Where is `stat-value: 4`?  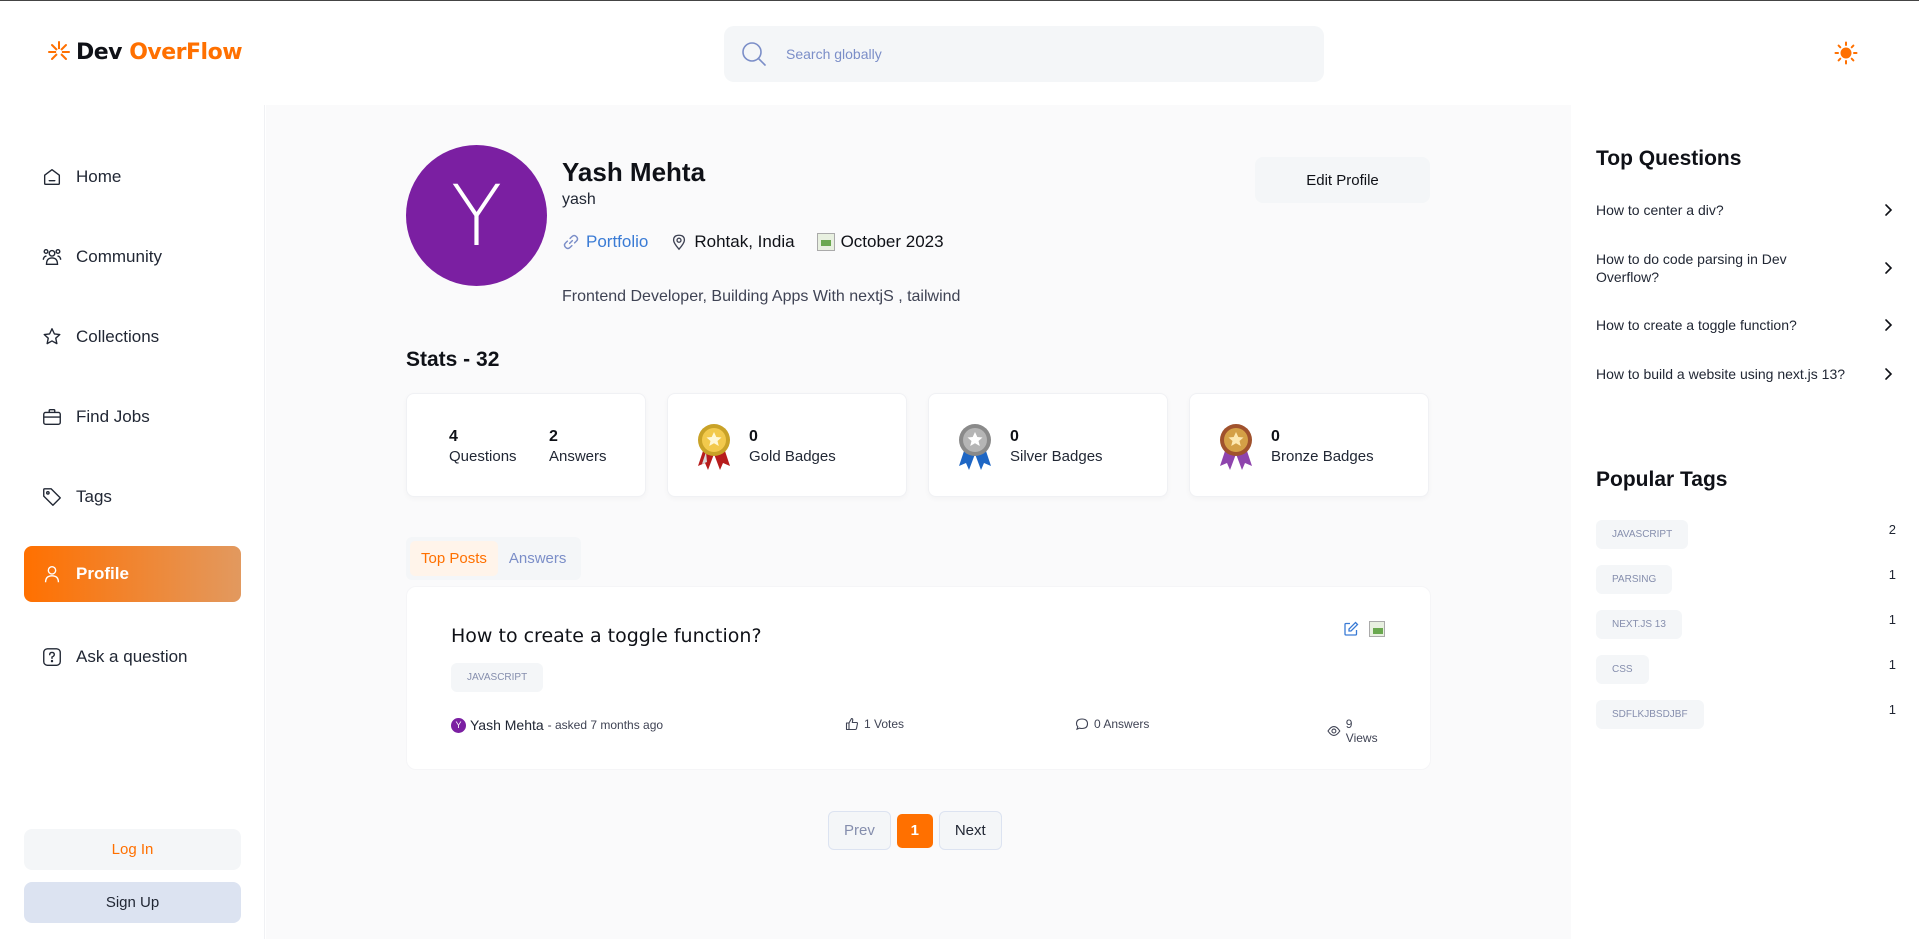 stat-value: 4 is located at coordinates (453, 436).